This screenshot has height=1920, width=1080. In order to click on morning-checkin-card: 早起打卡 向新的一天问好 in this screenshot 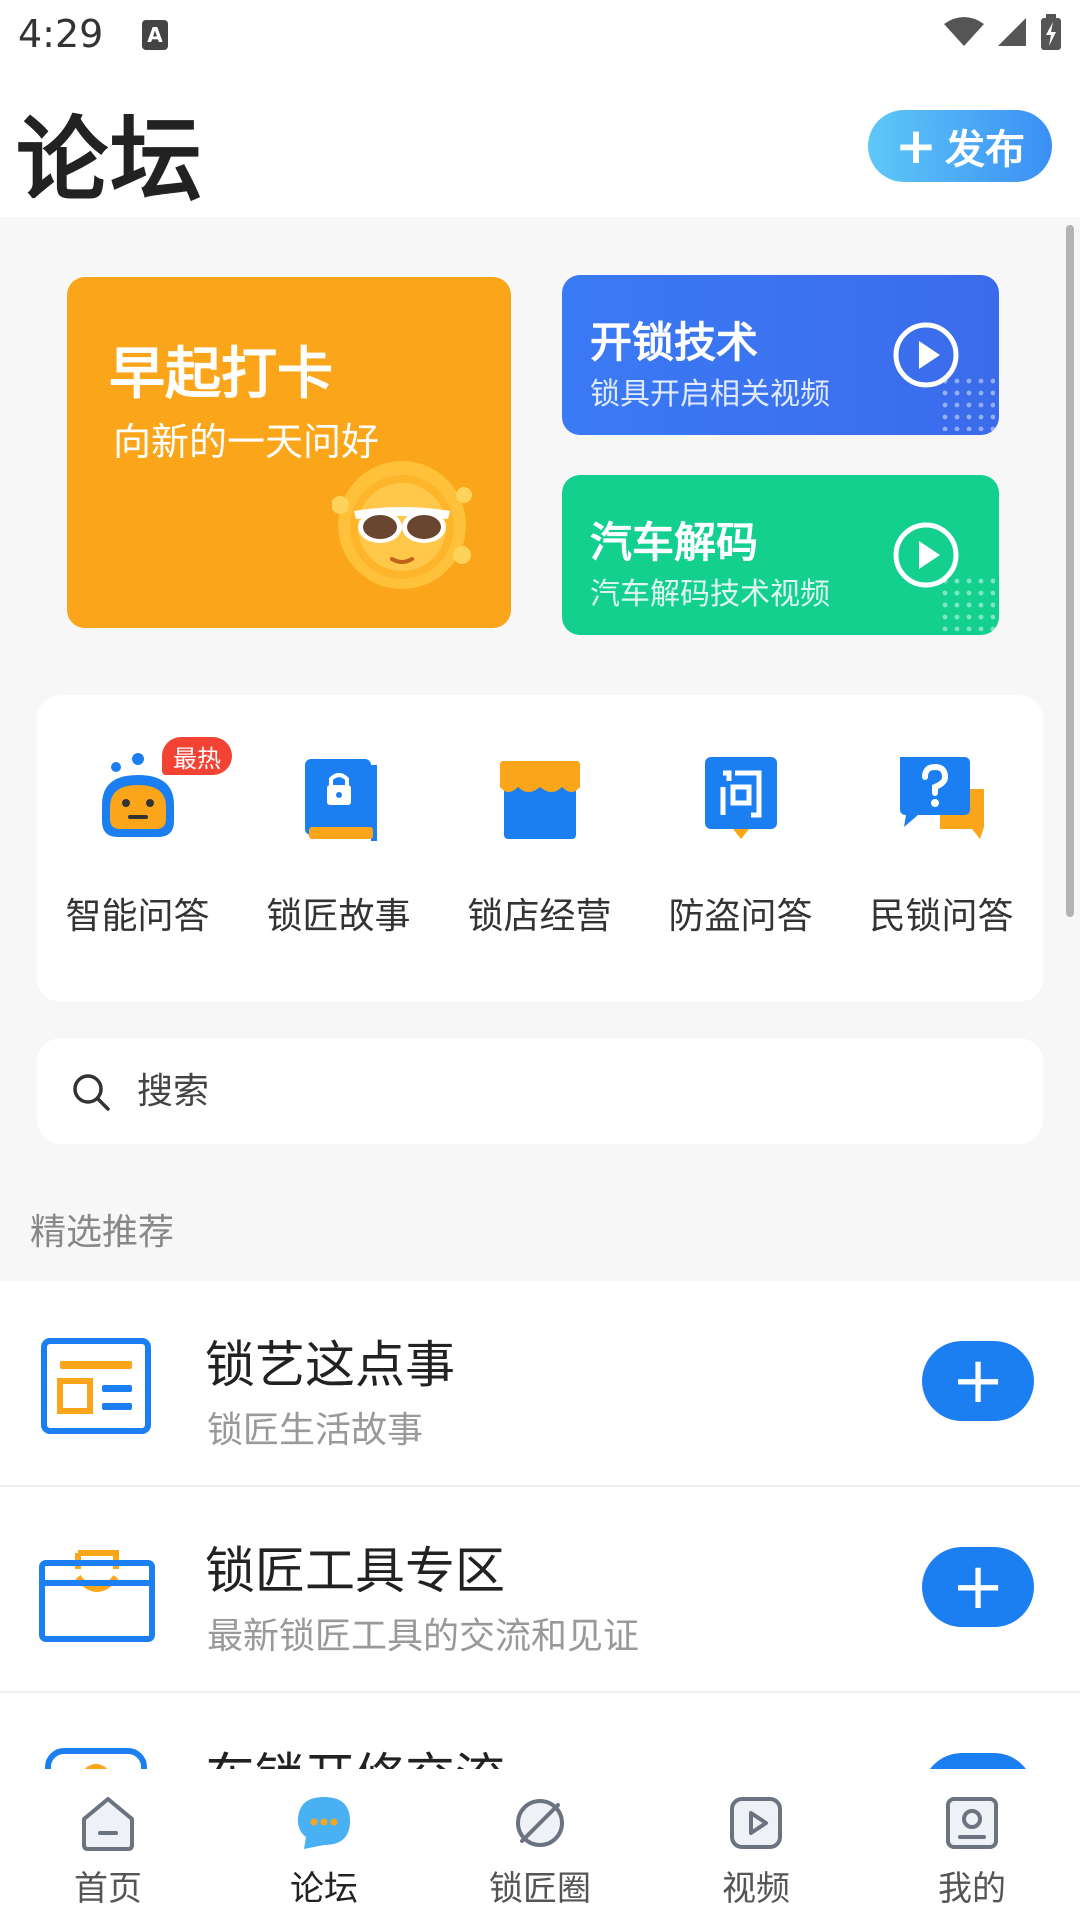, I will do `click(289, 452)`.